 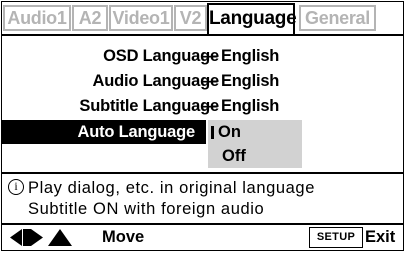 I want to click on setting-row-auto-language: Auto Language, so click(x=202, y=132).